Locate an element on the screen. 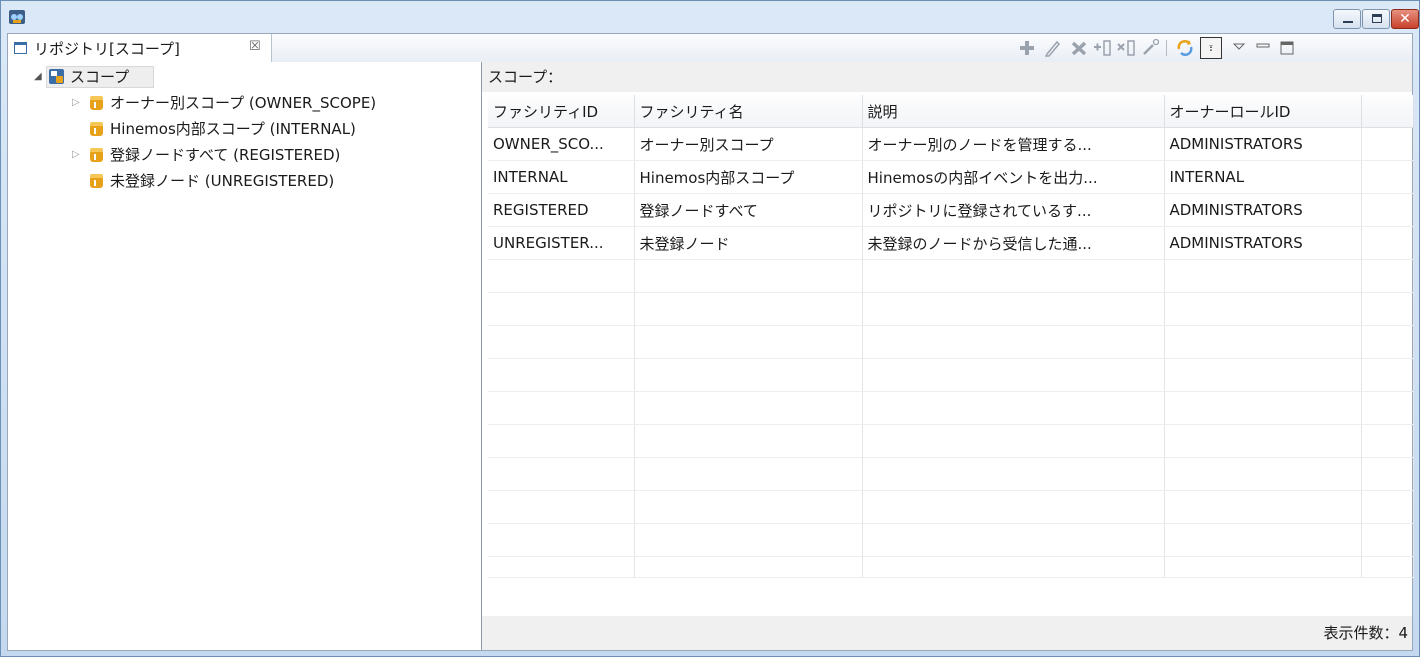 The width and height of the screenshot is (1420, 657). table-cell: REGISTERED is located at coordinates (561, 210).